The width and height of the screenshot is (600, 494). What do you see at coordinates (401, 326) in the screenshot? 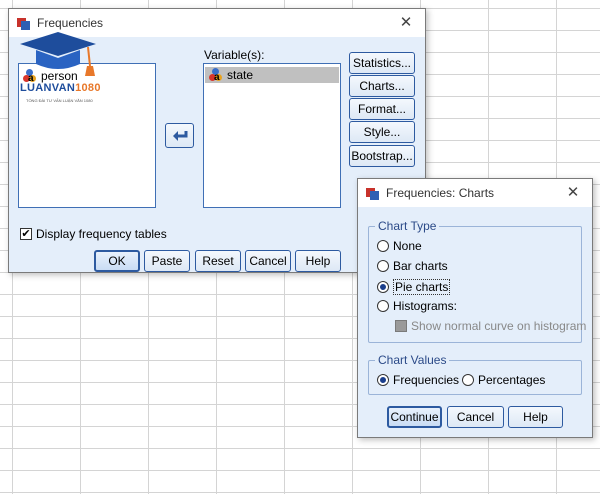
I see `checkbox-disabled-icon` at bounding box center [401, 326].